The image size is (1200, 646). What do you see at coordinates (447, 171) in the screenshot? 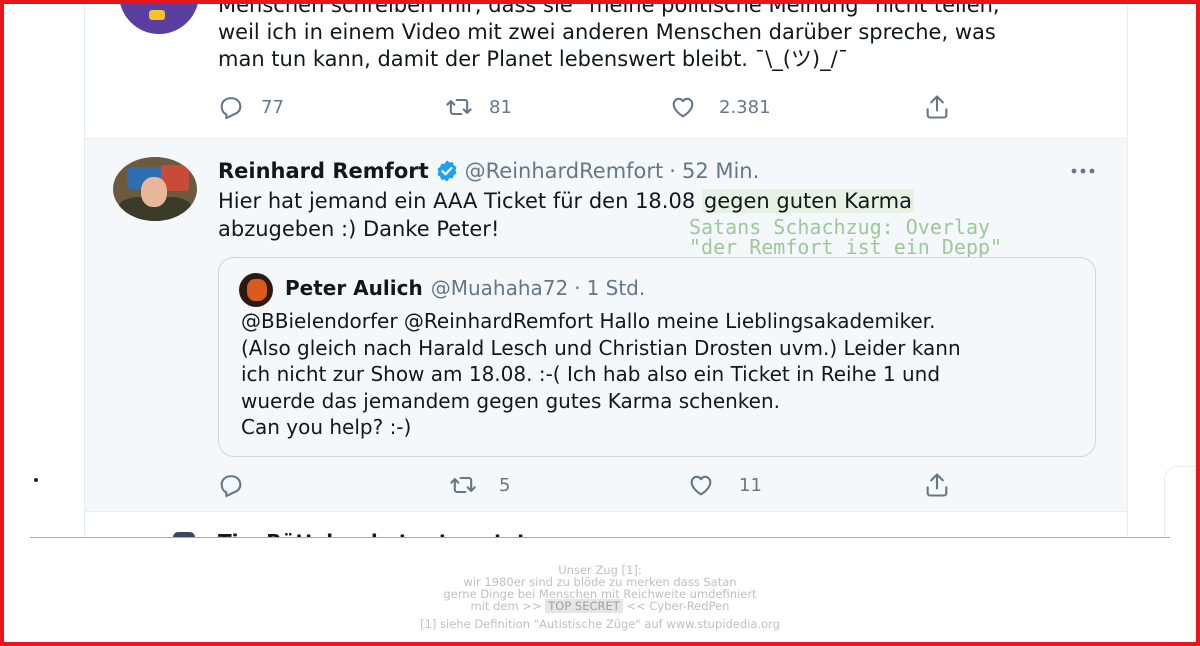
I see `verified-badge-icon` at bounding box center [447, 171].